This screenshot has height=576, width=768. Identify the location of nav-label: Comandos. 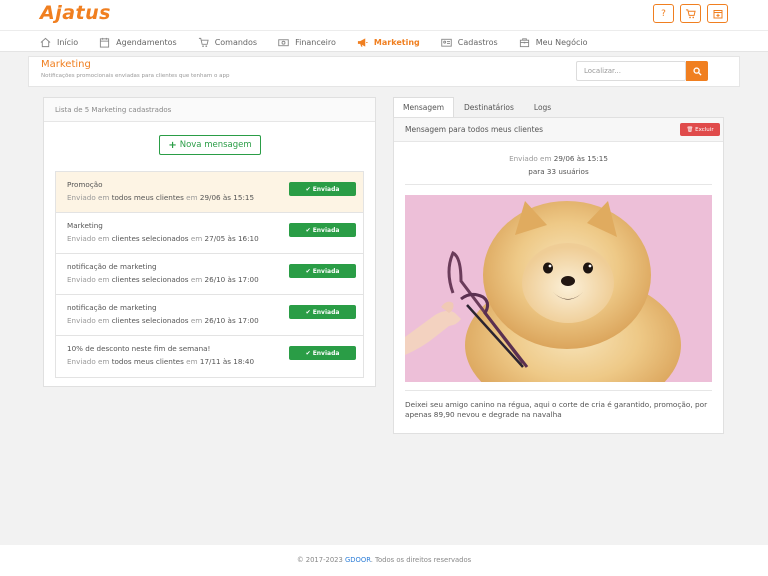
(236, 42).